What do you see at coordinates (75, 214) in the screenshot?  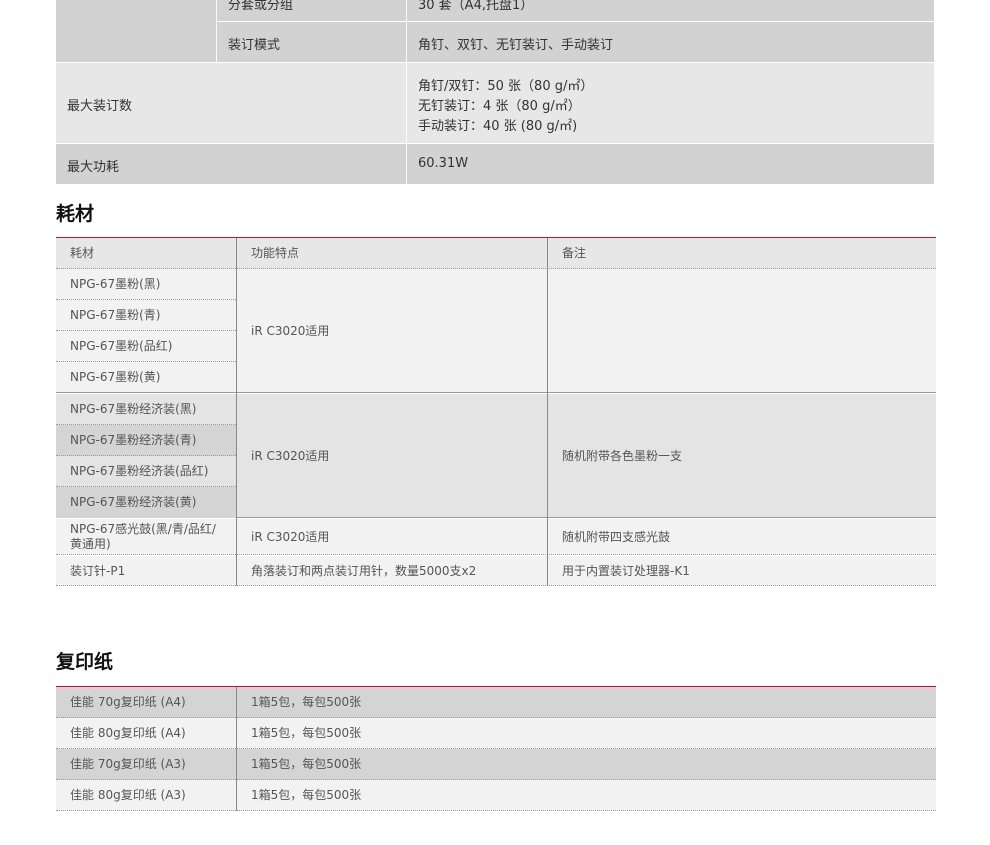 I see `consumables-title: 耗材` at bounding box center [75, 214].